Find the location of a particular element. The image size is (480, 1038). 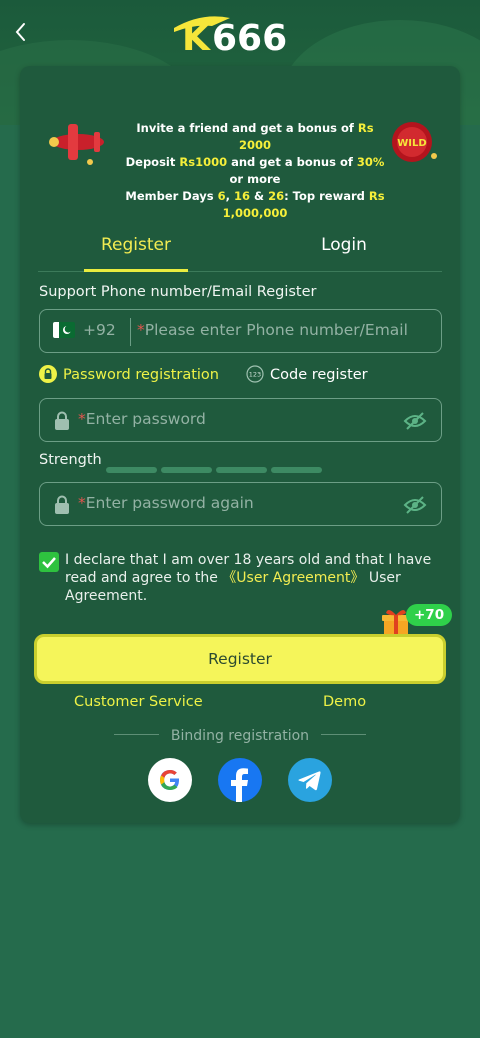

telegram-icon is located at coordinates (309, 781).